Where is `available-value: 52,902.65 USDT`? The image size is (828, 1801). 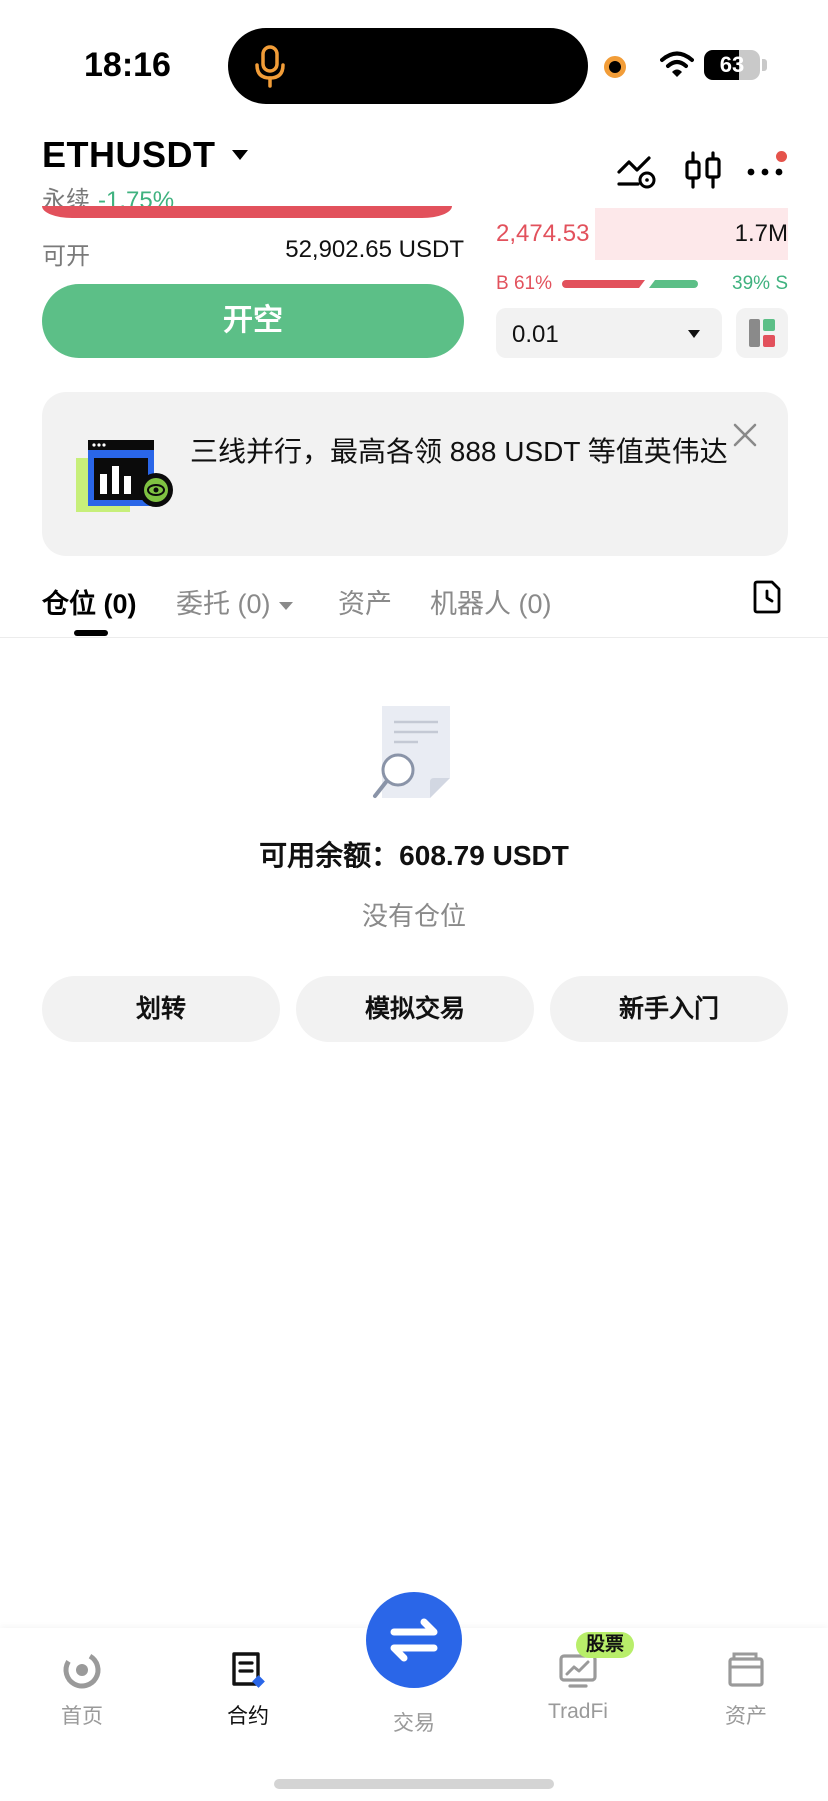
available-value: 52,902.65 USDT is located at coordinates (374, 249).